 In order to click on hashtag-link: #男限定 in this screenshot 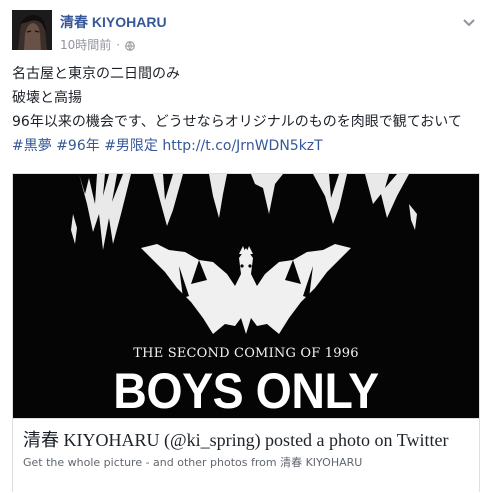, I will do `click(131, 146)`.